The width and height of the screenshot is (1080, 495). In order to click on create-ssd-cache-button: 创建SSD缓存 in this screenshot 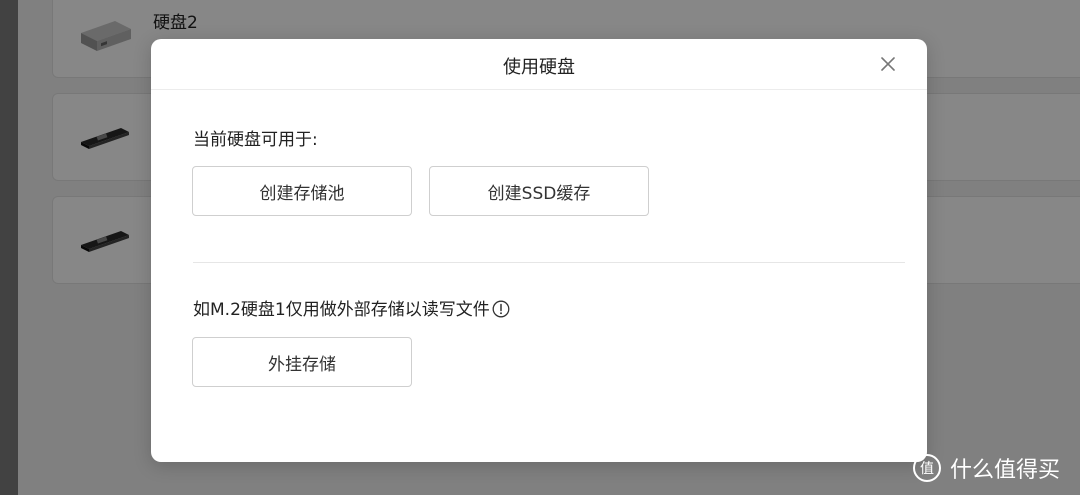, I will do `click(539, 191)`.